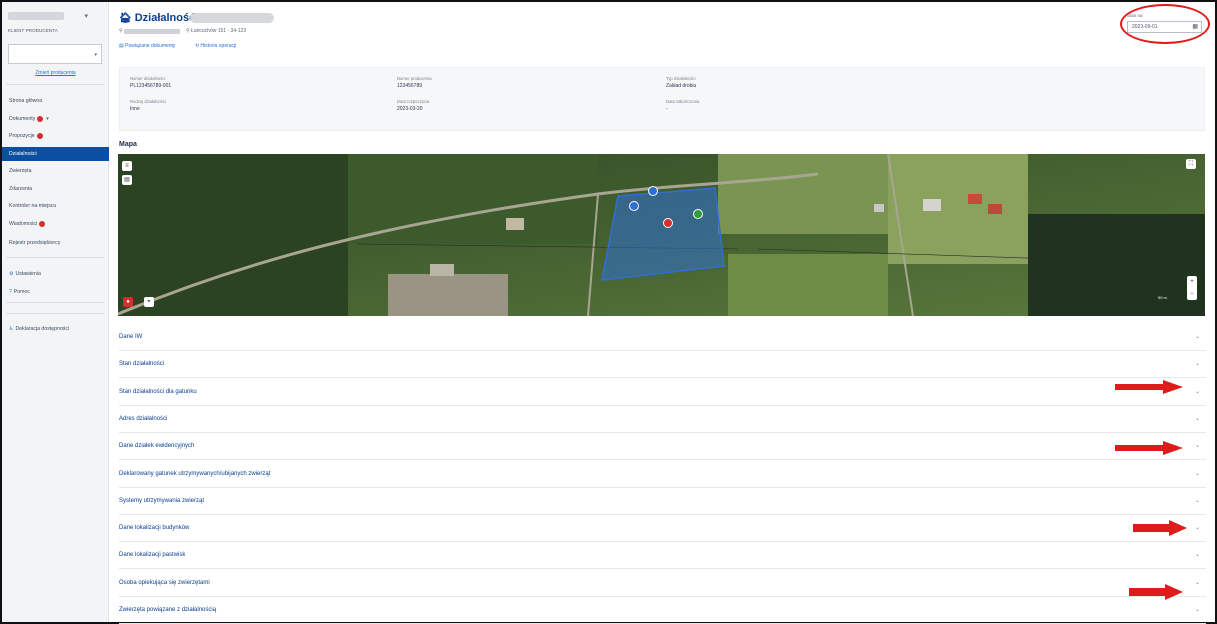 The image size is (1217, 624). Describe the element at coordinates (127, 180) in the screenshot. I see `map-menu-button: ▤` at that location.